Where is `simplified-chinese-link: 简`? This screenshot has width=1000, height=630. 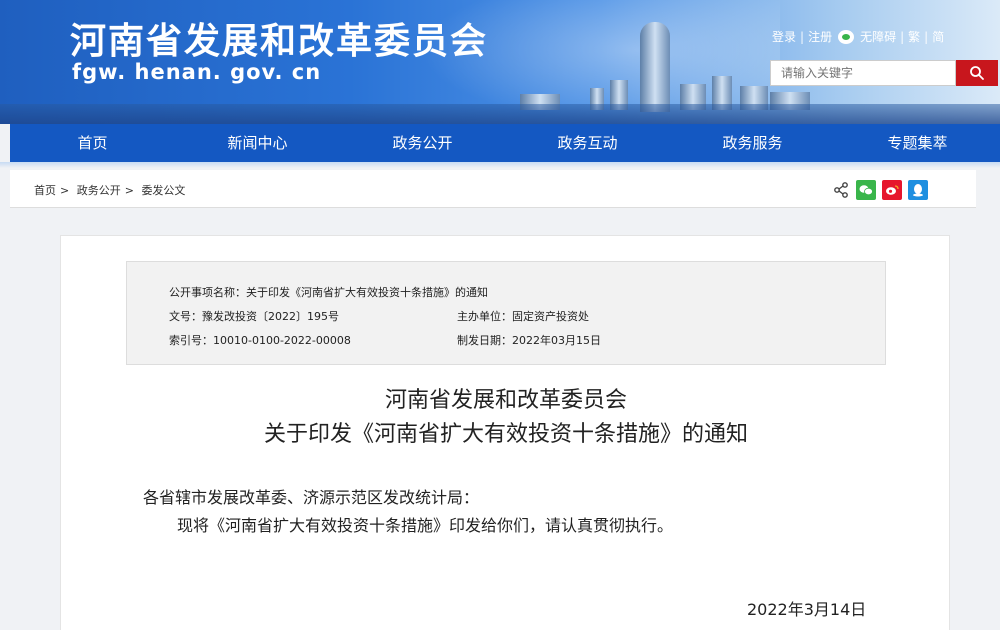
simplified-chinese-link: 简 is located at coordinates (938, 36).